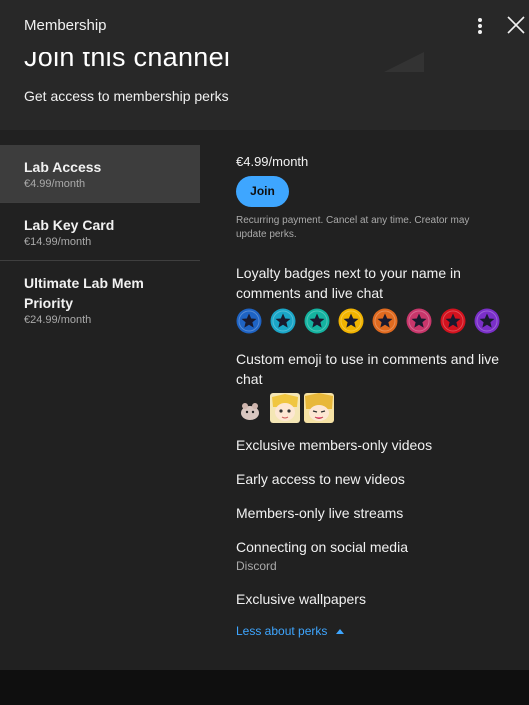 The image size is (529, 705). Describe the element at coordinates (256, 566) in the screenshot. I see `perk-social-sub: Discord` at that location.